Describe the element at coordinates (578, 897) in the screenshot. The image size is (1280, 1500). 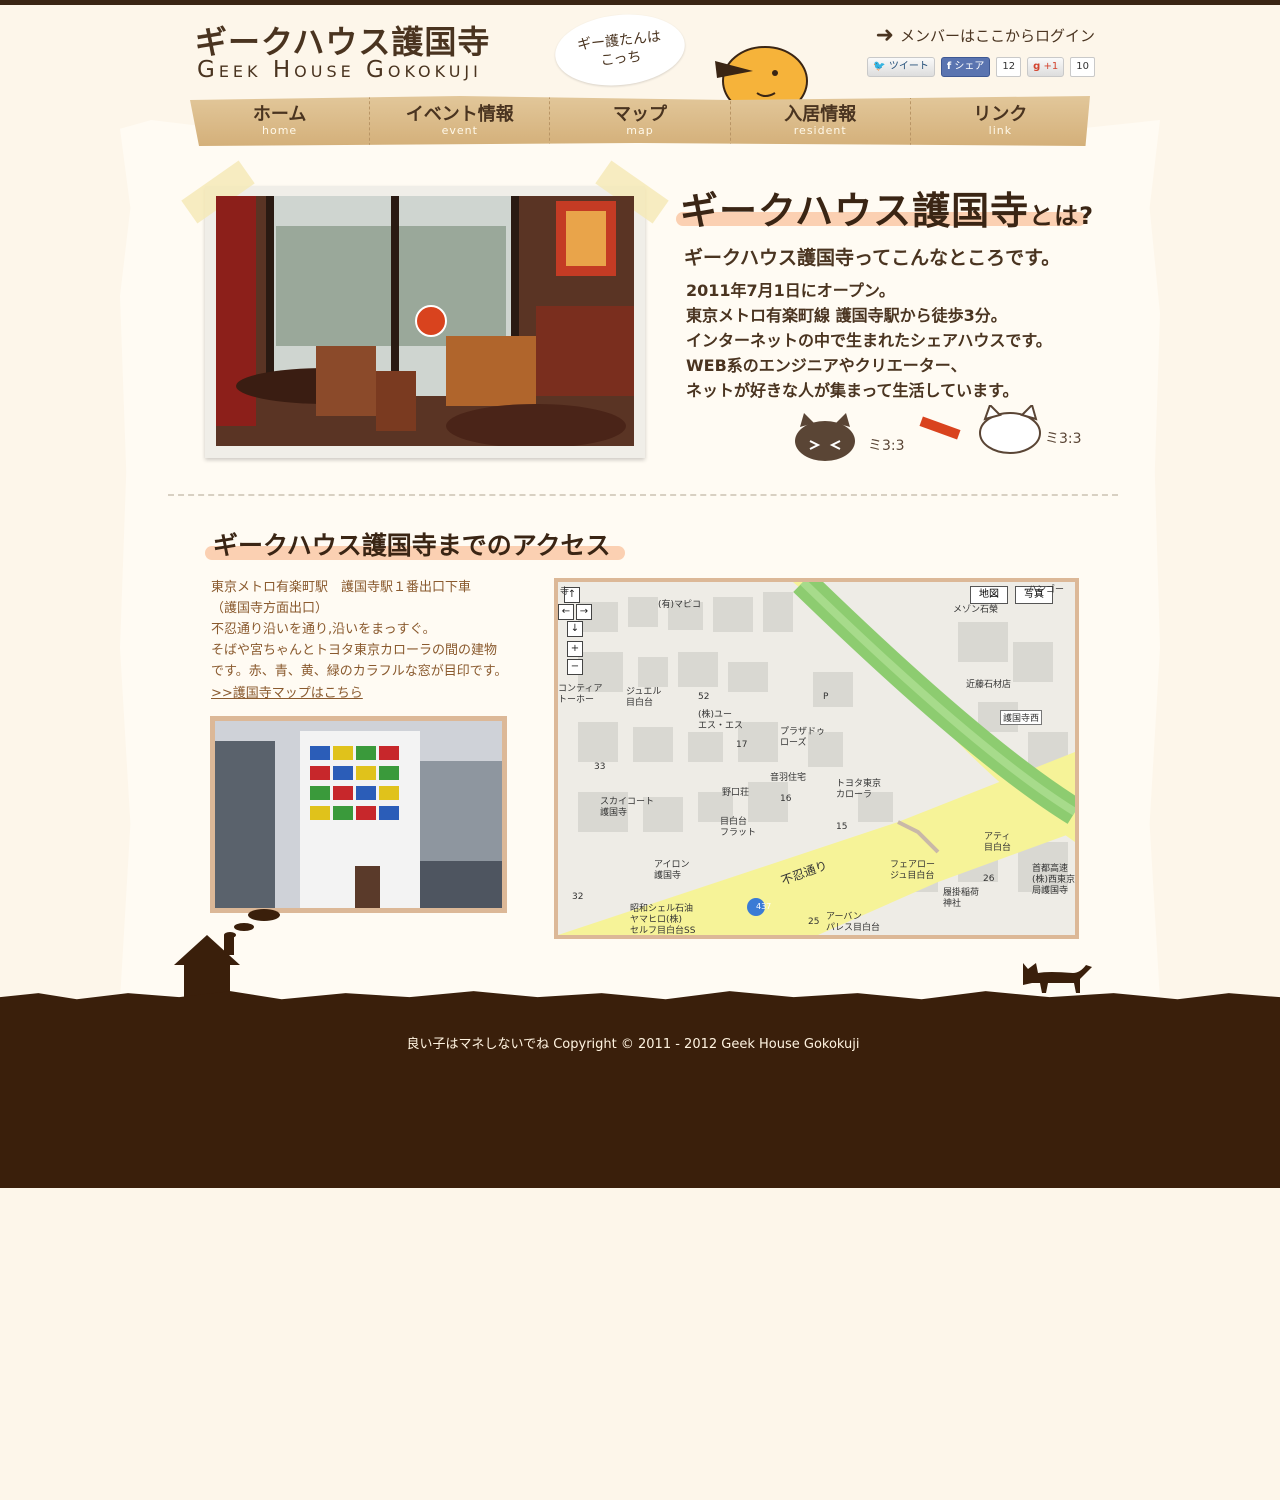
I see `map-label: 32` at that location.